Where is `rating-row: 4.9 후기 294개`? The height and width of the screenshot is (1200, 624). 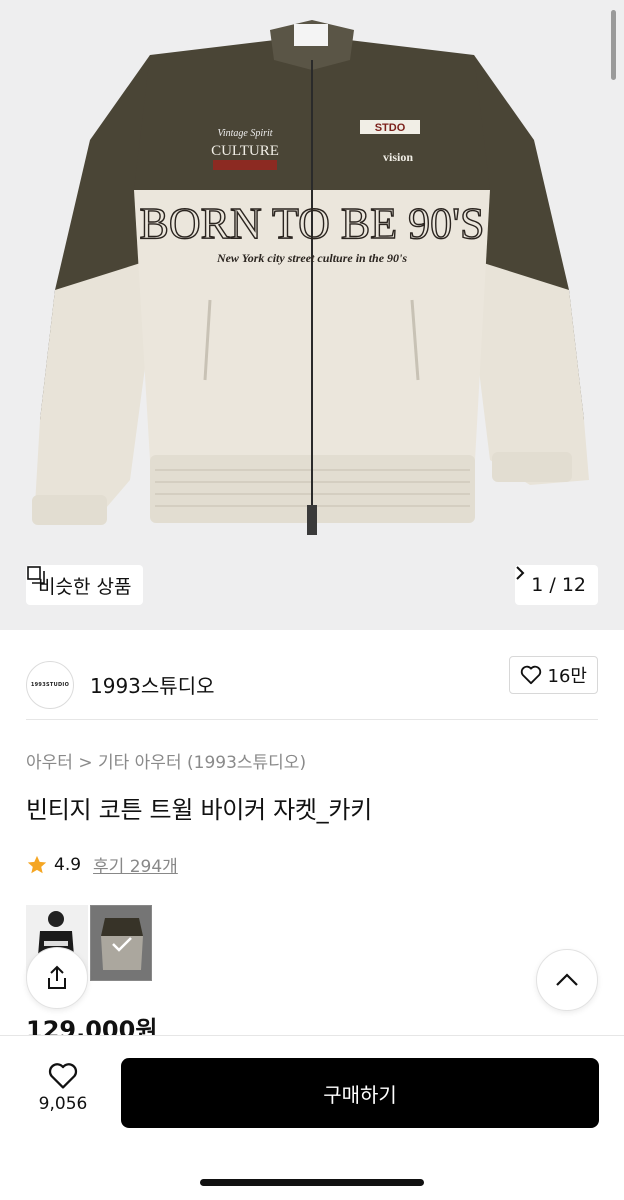
rating-row: 4.9 후기 294개 is located at coordinates (102, 864).